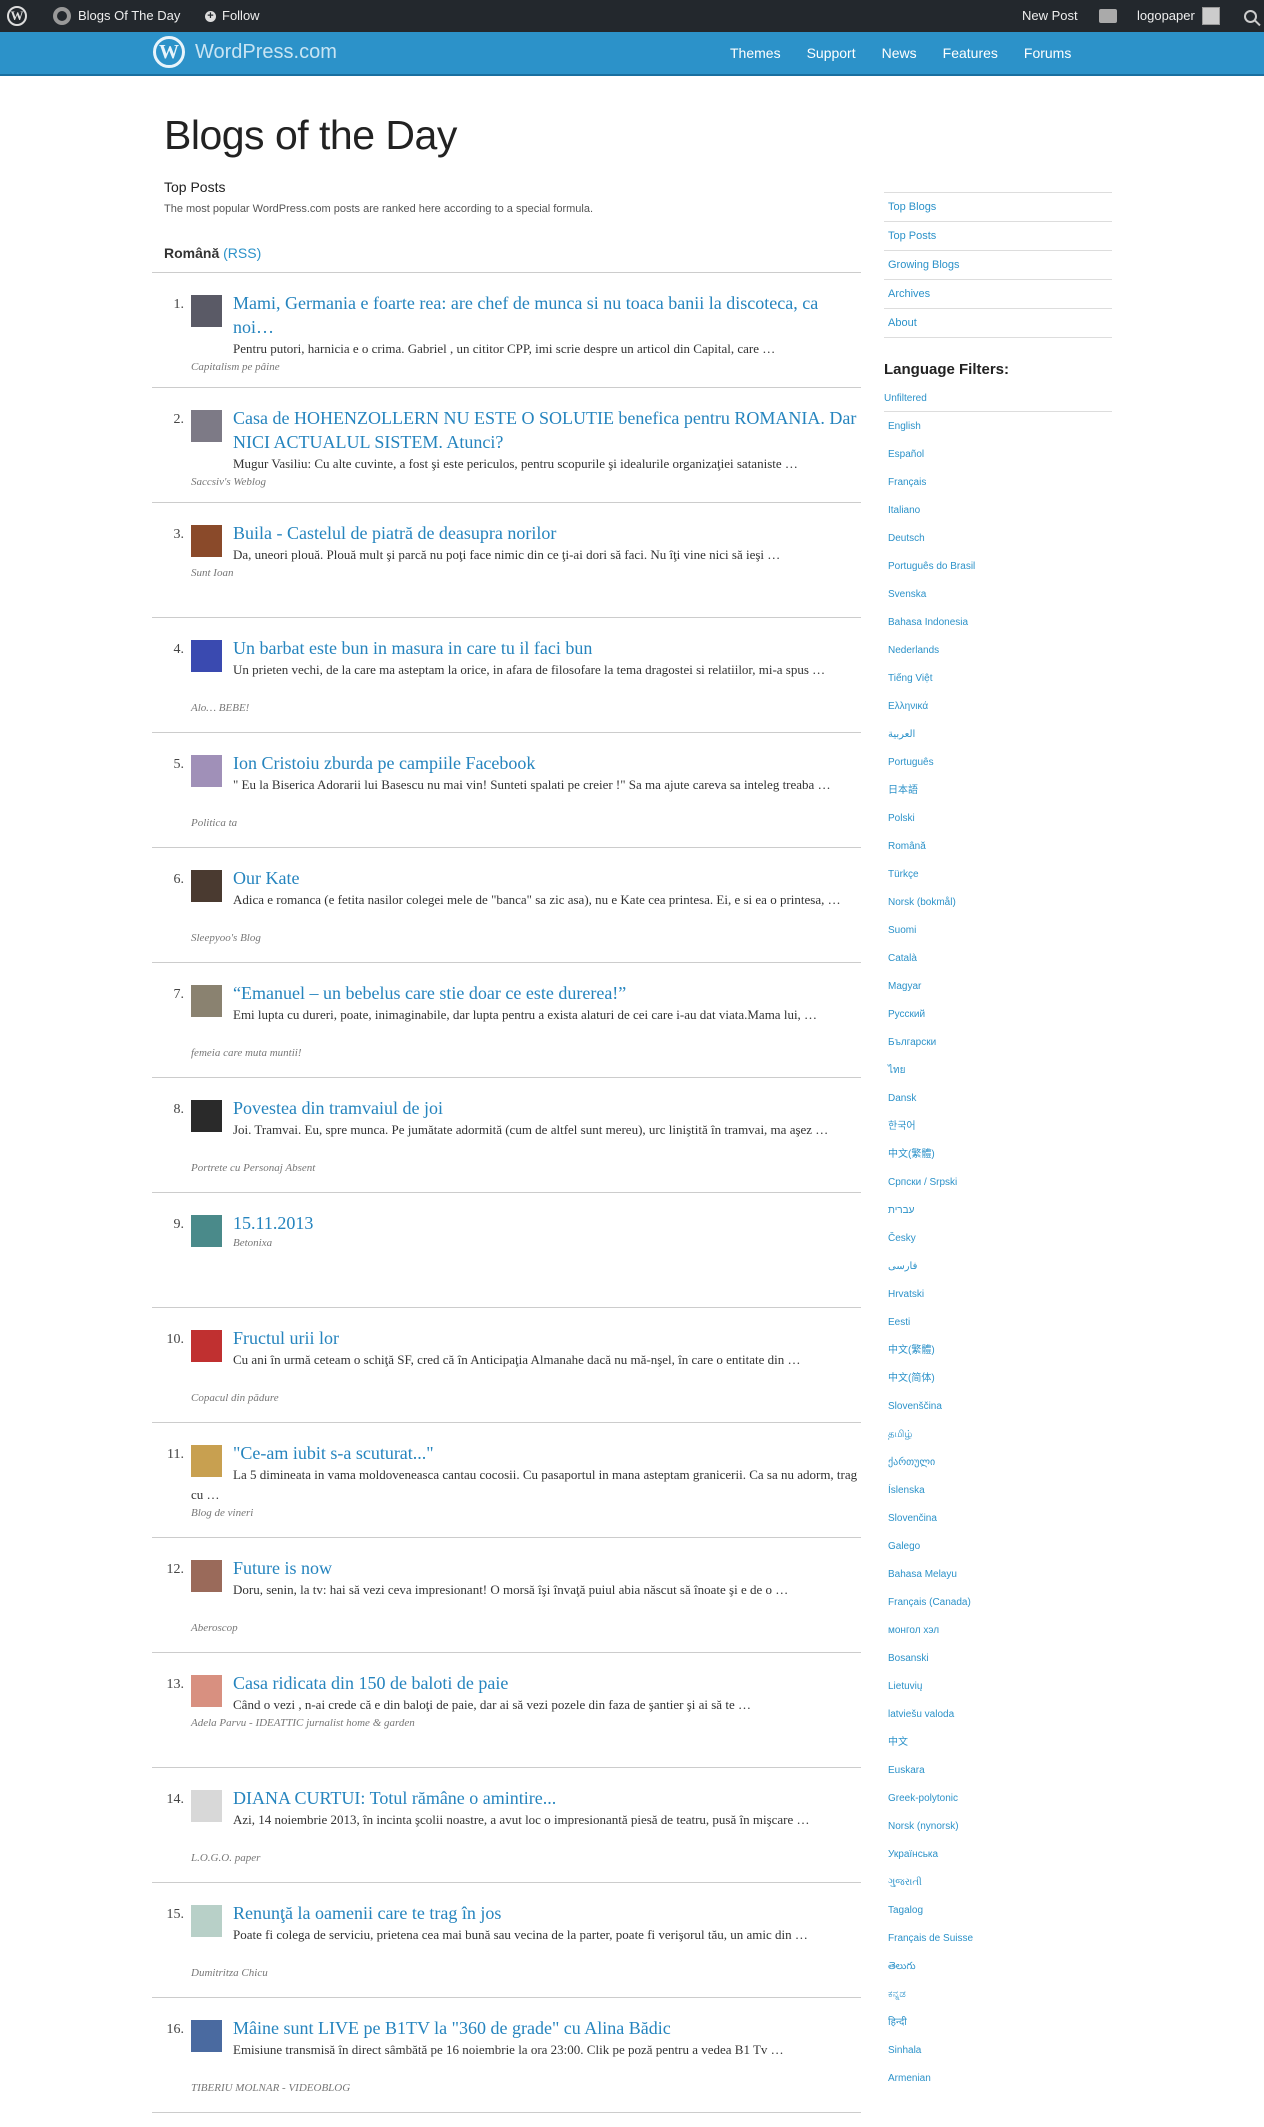 This screenshot has height=2127, width=1264. I want to click on sidebar-item-archives: Archives, so click(998, 294).